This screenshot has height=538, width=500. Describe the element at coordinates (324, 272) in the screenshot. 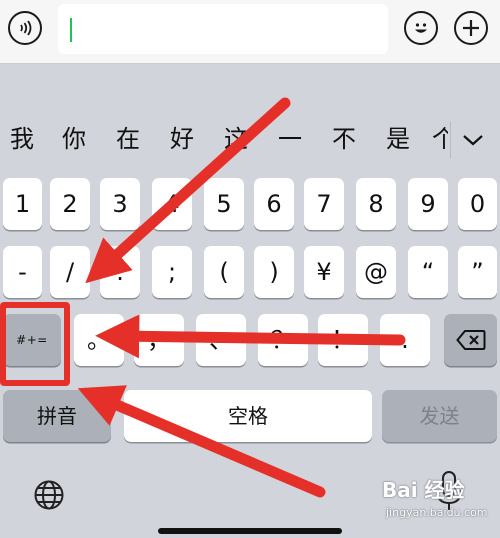

I see `key-yuan: ¥` at that location.